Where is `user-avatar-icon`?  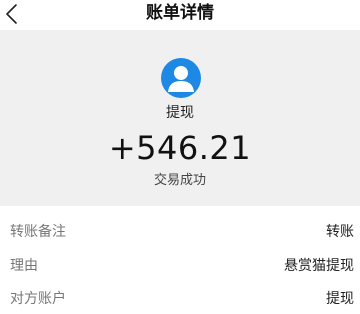
user-avatar-icon is located at coordinates (181, 78).